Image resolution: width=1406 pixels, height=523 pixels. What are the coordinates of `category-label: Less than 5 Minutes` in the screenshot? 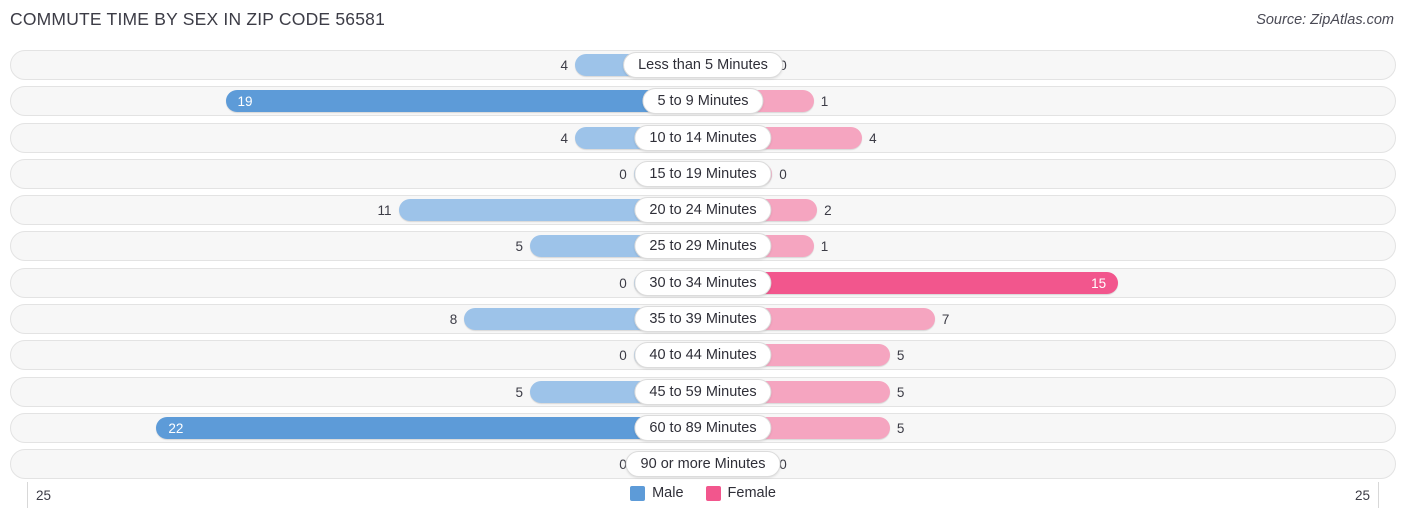 It's located at (703, 65).